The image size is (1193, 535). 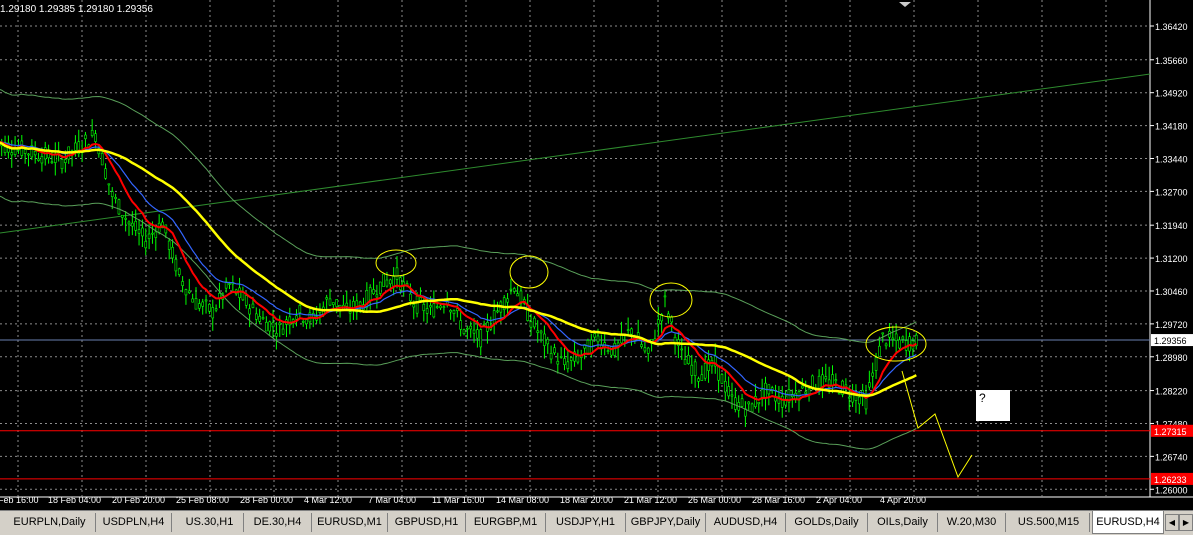 What do you see at coordinates (1049, 522) in the screenshot?
I see `chart-tab: US.500,M15` at bounding box center [1049, 522].